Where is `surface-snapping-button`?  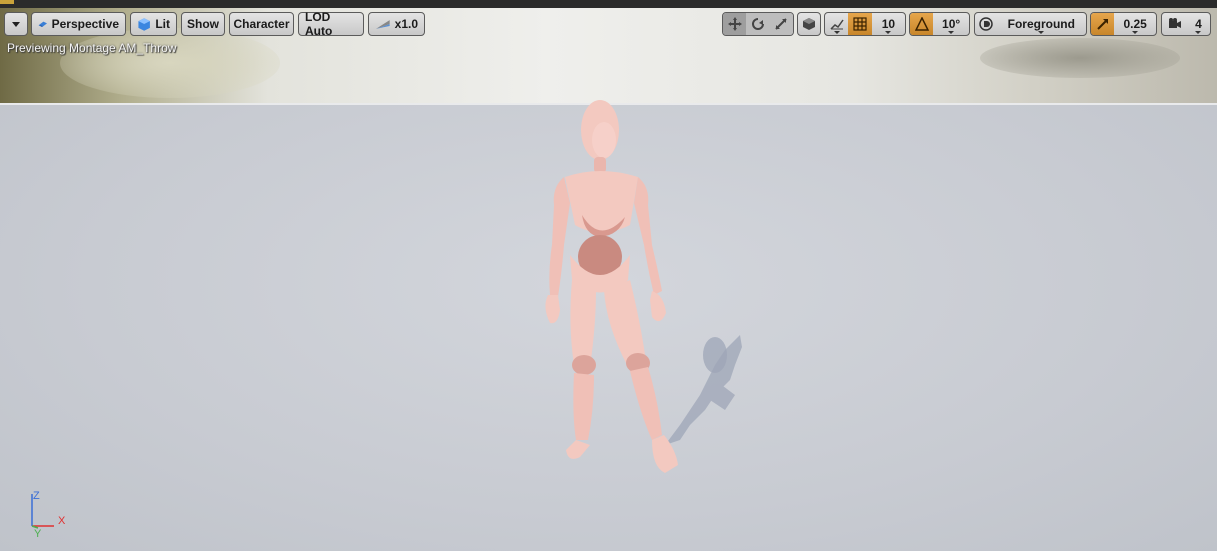
surface-snapping-button is located at coordinates (836, 24).